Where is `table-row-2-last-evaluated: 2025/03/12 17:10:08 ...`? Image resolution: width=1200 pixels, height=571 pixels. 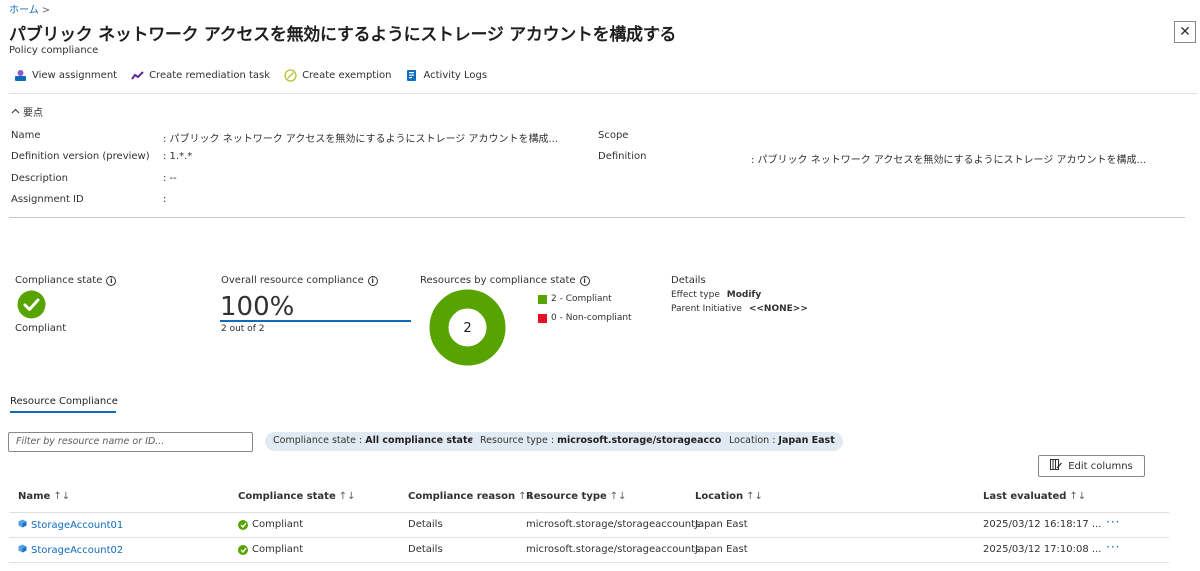 table-row-2-last-evaluated: 2025/03/12 17:10:08 ... is located at coordinates (1042, 549).